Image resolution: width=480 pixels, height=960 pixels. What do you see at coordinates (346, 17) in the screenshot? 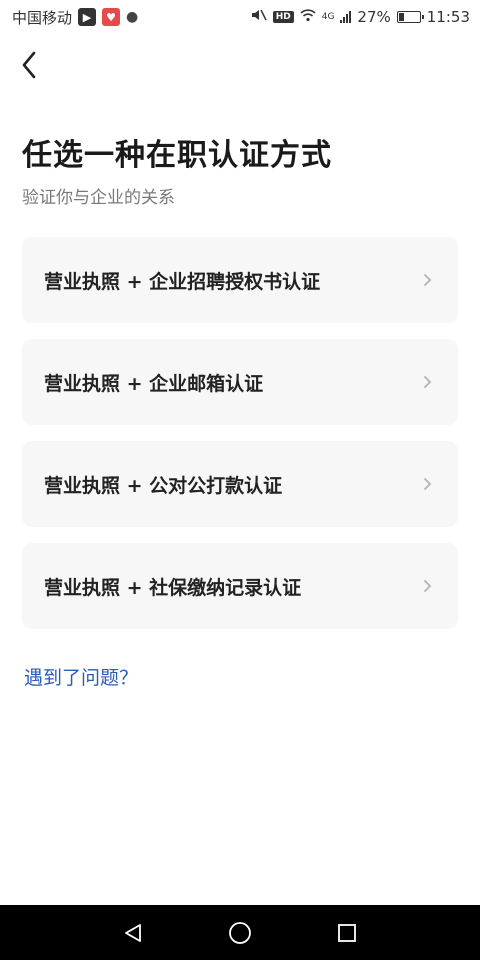
I see `signal-icon` at bounding box center [346, 17].